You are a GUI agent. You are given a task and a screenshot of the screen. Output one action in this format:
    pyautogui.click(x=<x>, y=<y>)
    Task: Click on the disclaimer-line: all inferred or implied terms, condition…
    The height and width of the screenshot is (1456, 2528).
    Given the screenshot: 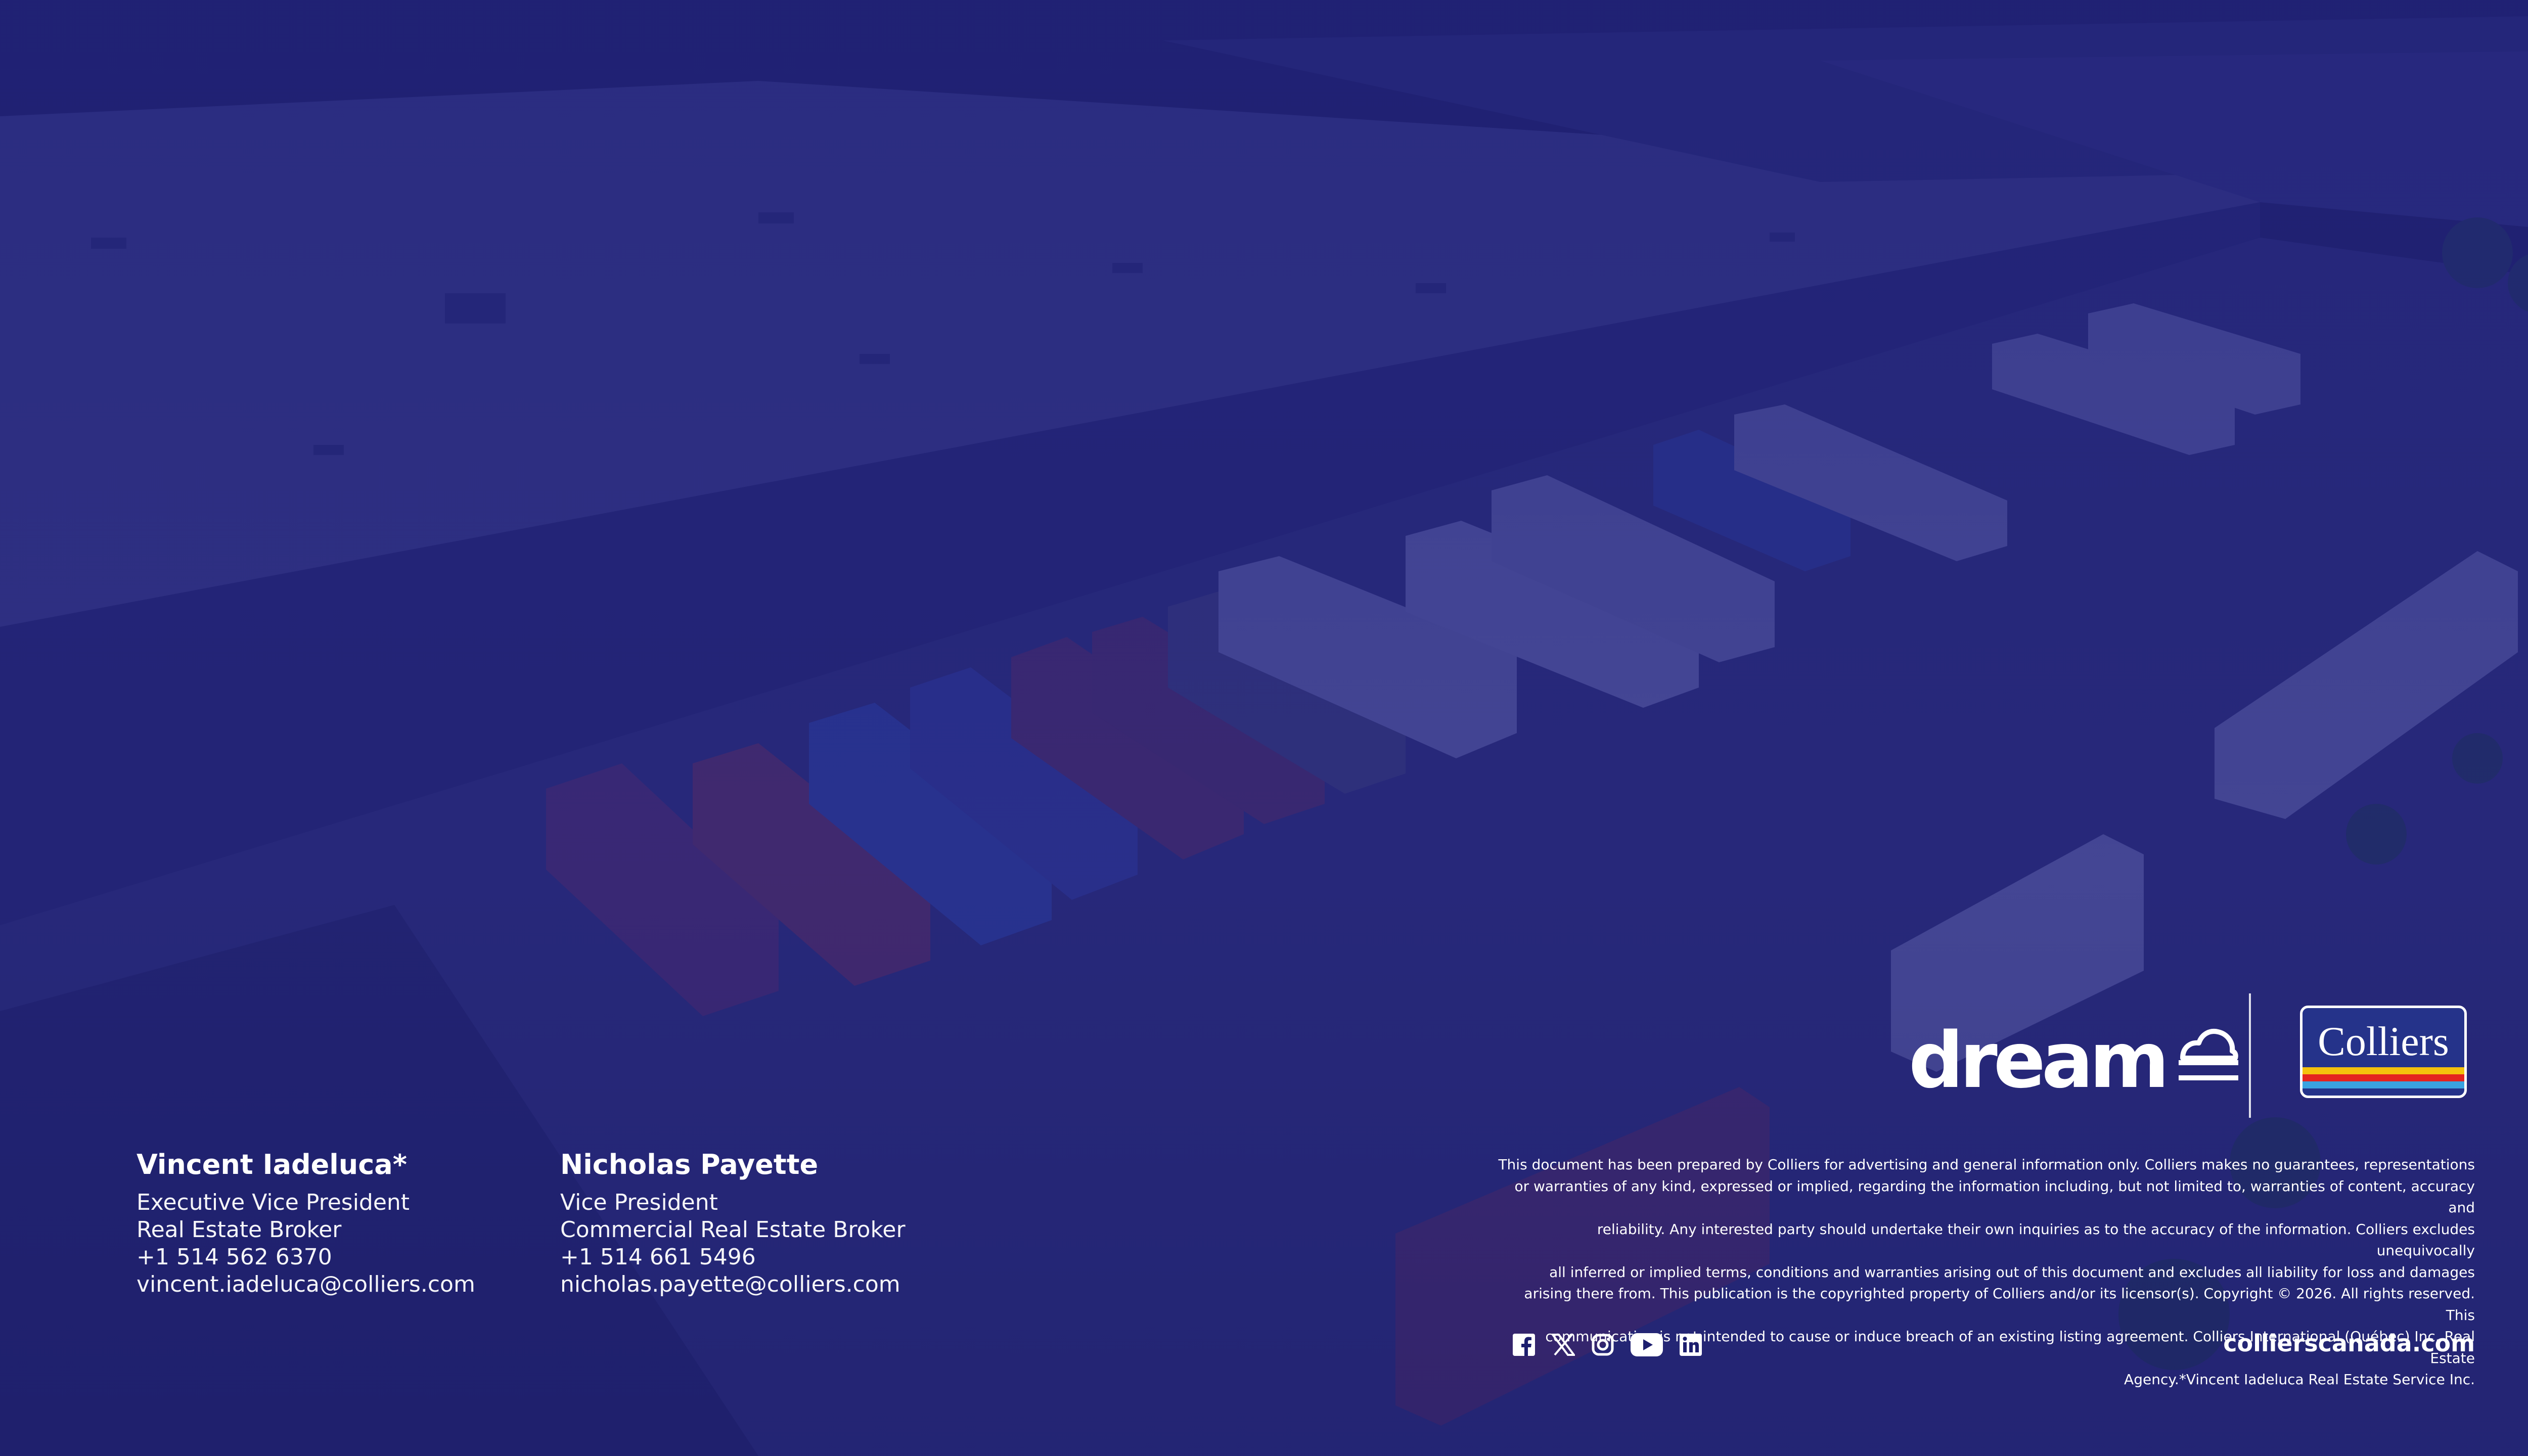 What is the action you would take?
    pyautogui.click(x=2012, y=1272)
    